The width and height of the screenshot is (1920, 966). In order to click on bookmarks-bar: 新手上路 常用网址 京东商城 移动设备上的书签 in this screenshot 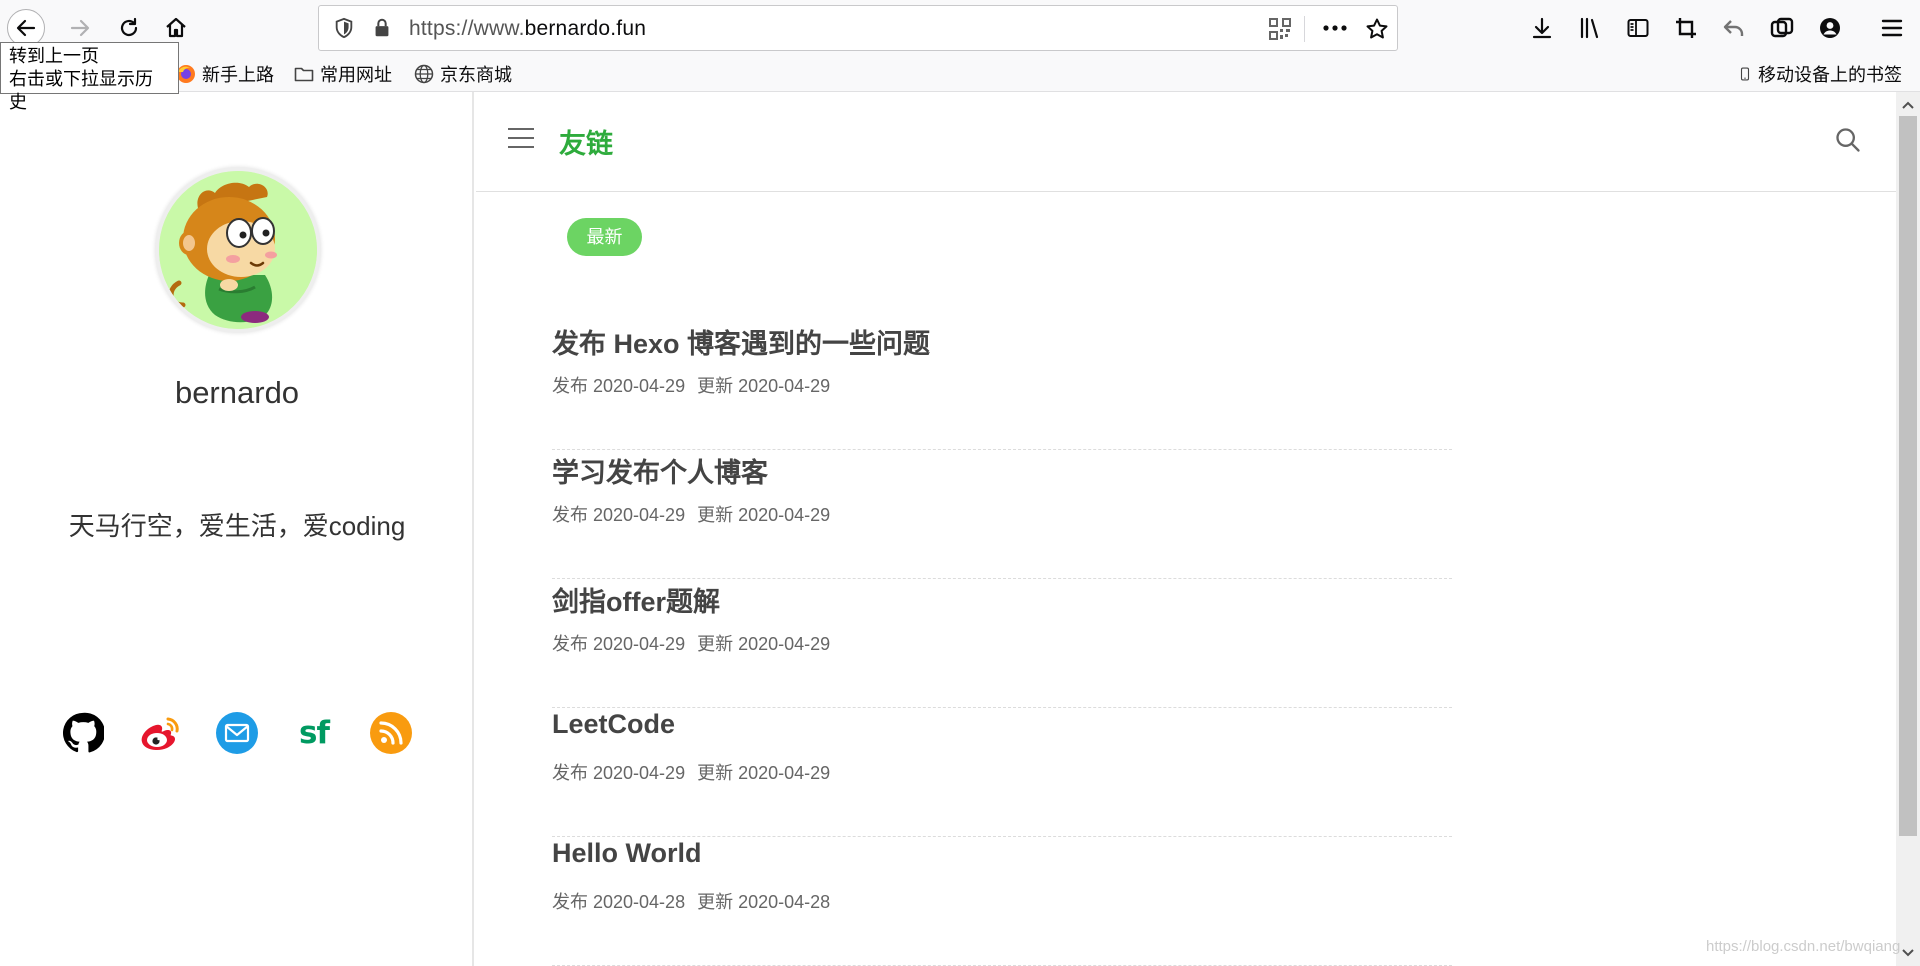, I will do `click(960, 74)`.